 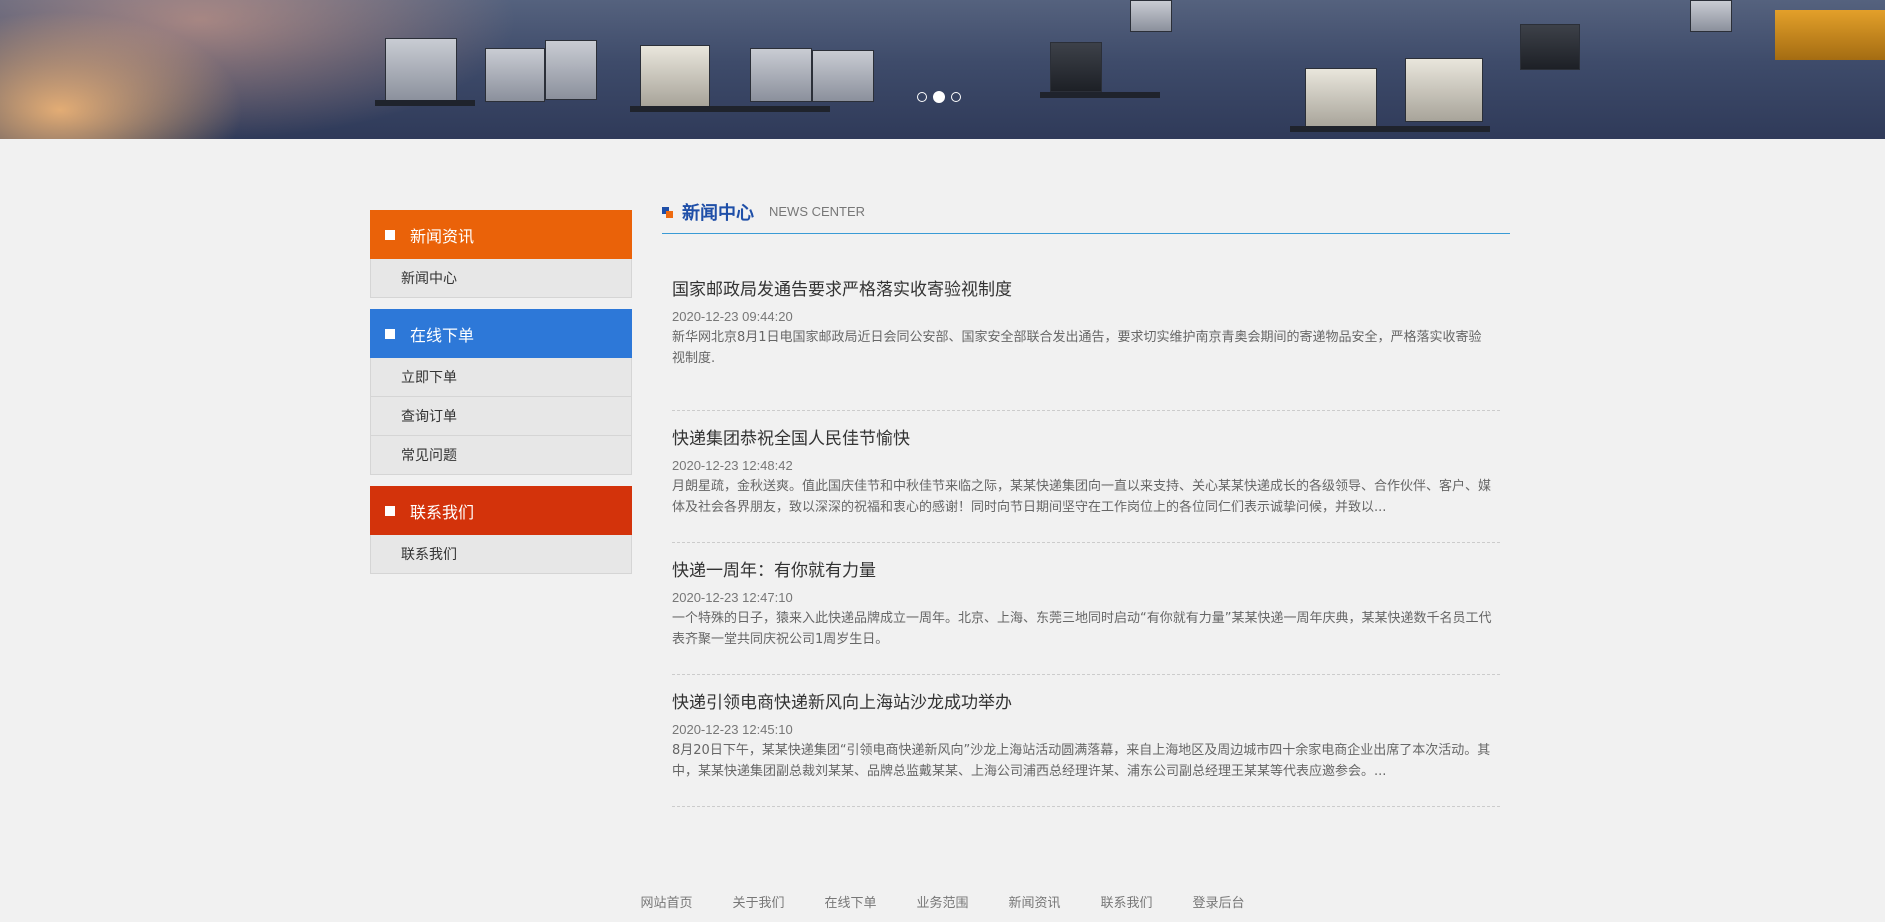 I want to click on section-header: 新闻中心 NEWS CENTER, so click(x=1086, y=212).